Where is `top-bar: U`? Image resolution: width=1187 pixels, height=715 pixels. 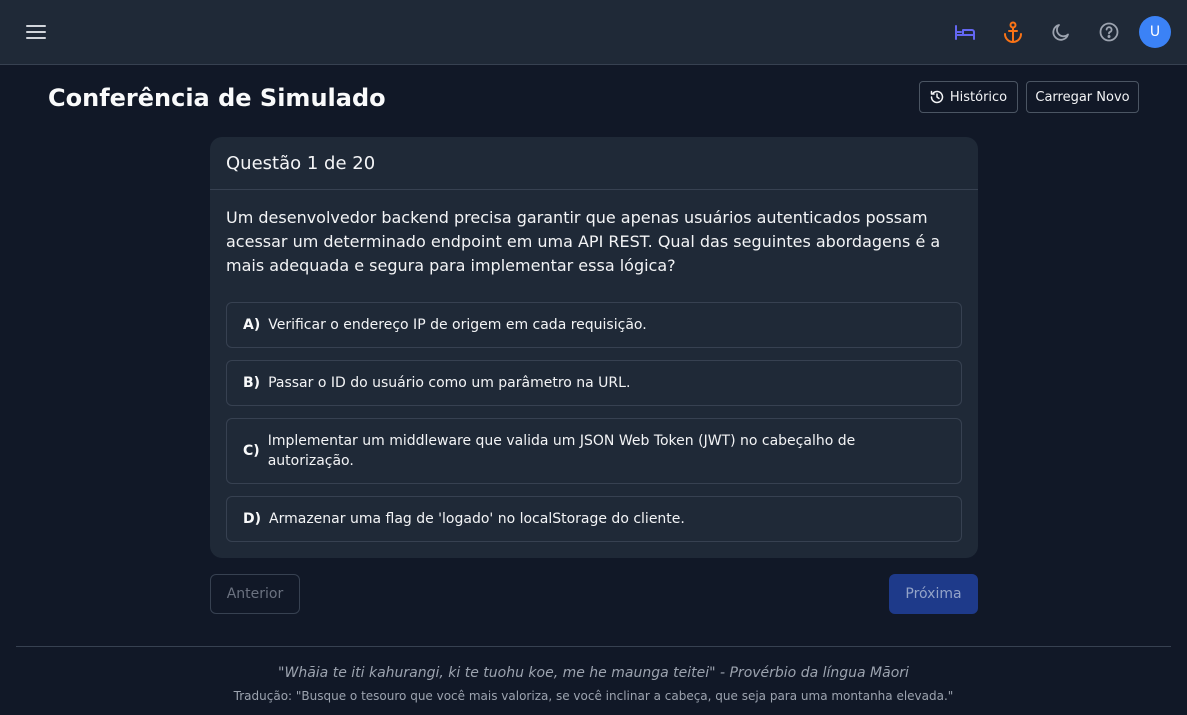 top-bar: U is located at coordinates (593, 32).